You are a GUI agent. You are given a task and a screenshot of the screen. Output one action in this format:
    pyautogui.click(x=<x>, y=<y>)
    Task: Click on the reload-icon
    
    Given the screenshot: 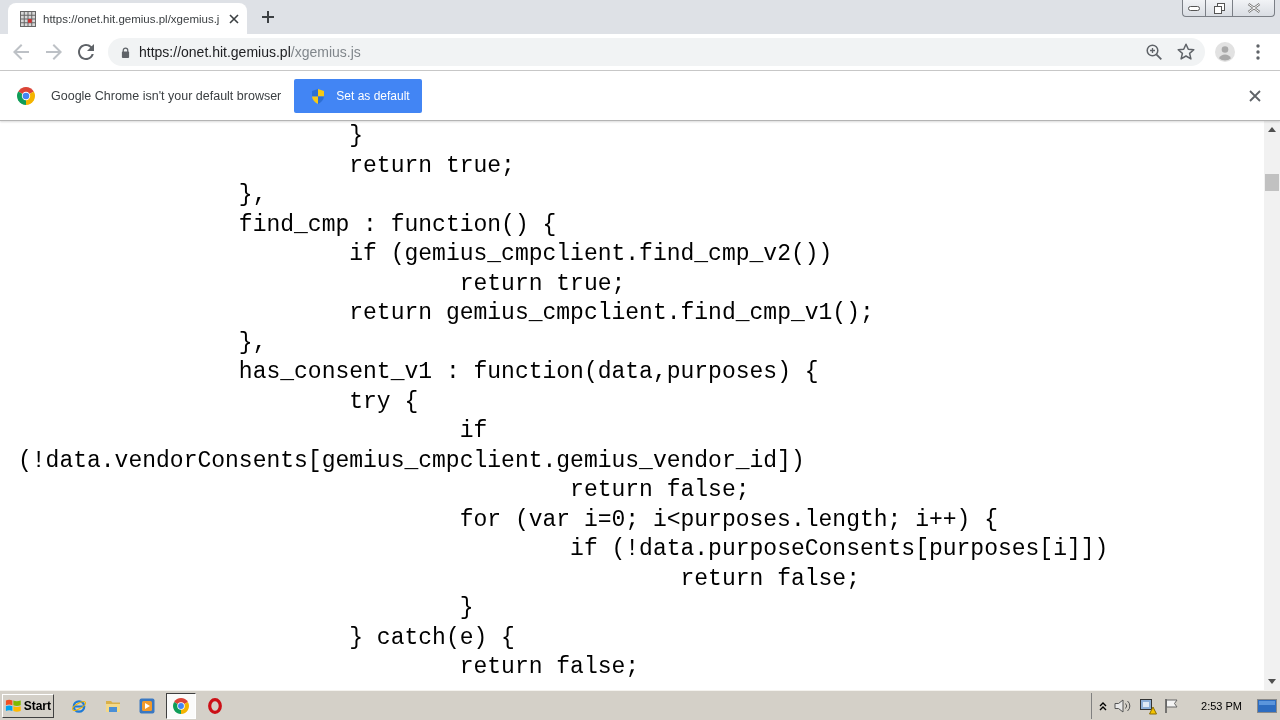 What is the action you would take?
    pyautogui.click(x=86, y=52)
    